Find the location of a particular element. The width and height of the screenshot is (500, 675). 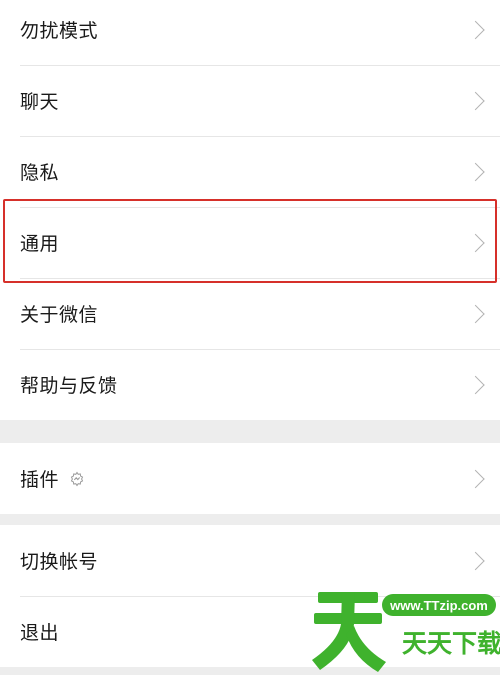

plugin-icon is located at coordinates (77, 478).